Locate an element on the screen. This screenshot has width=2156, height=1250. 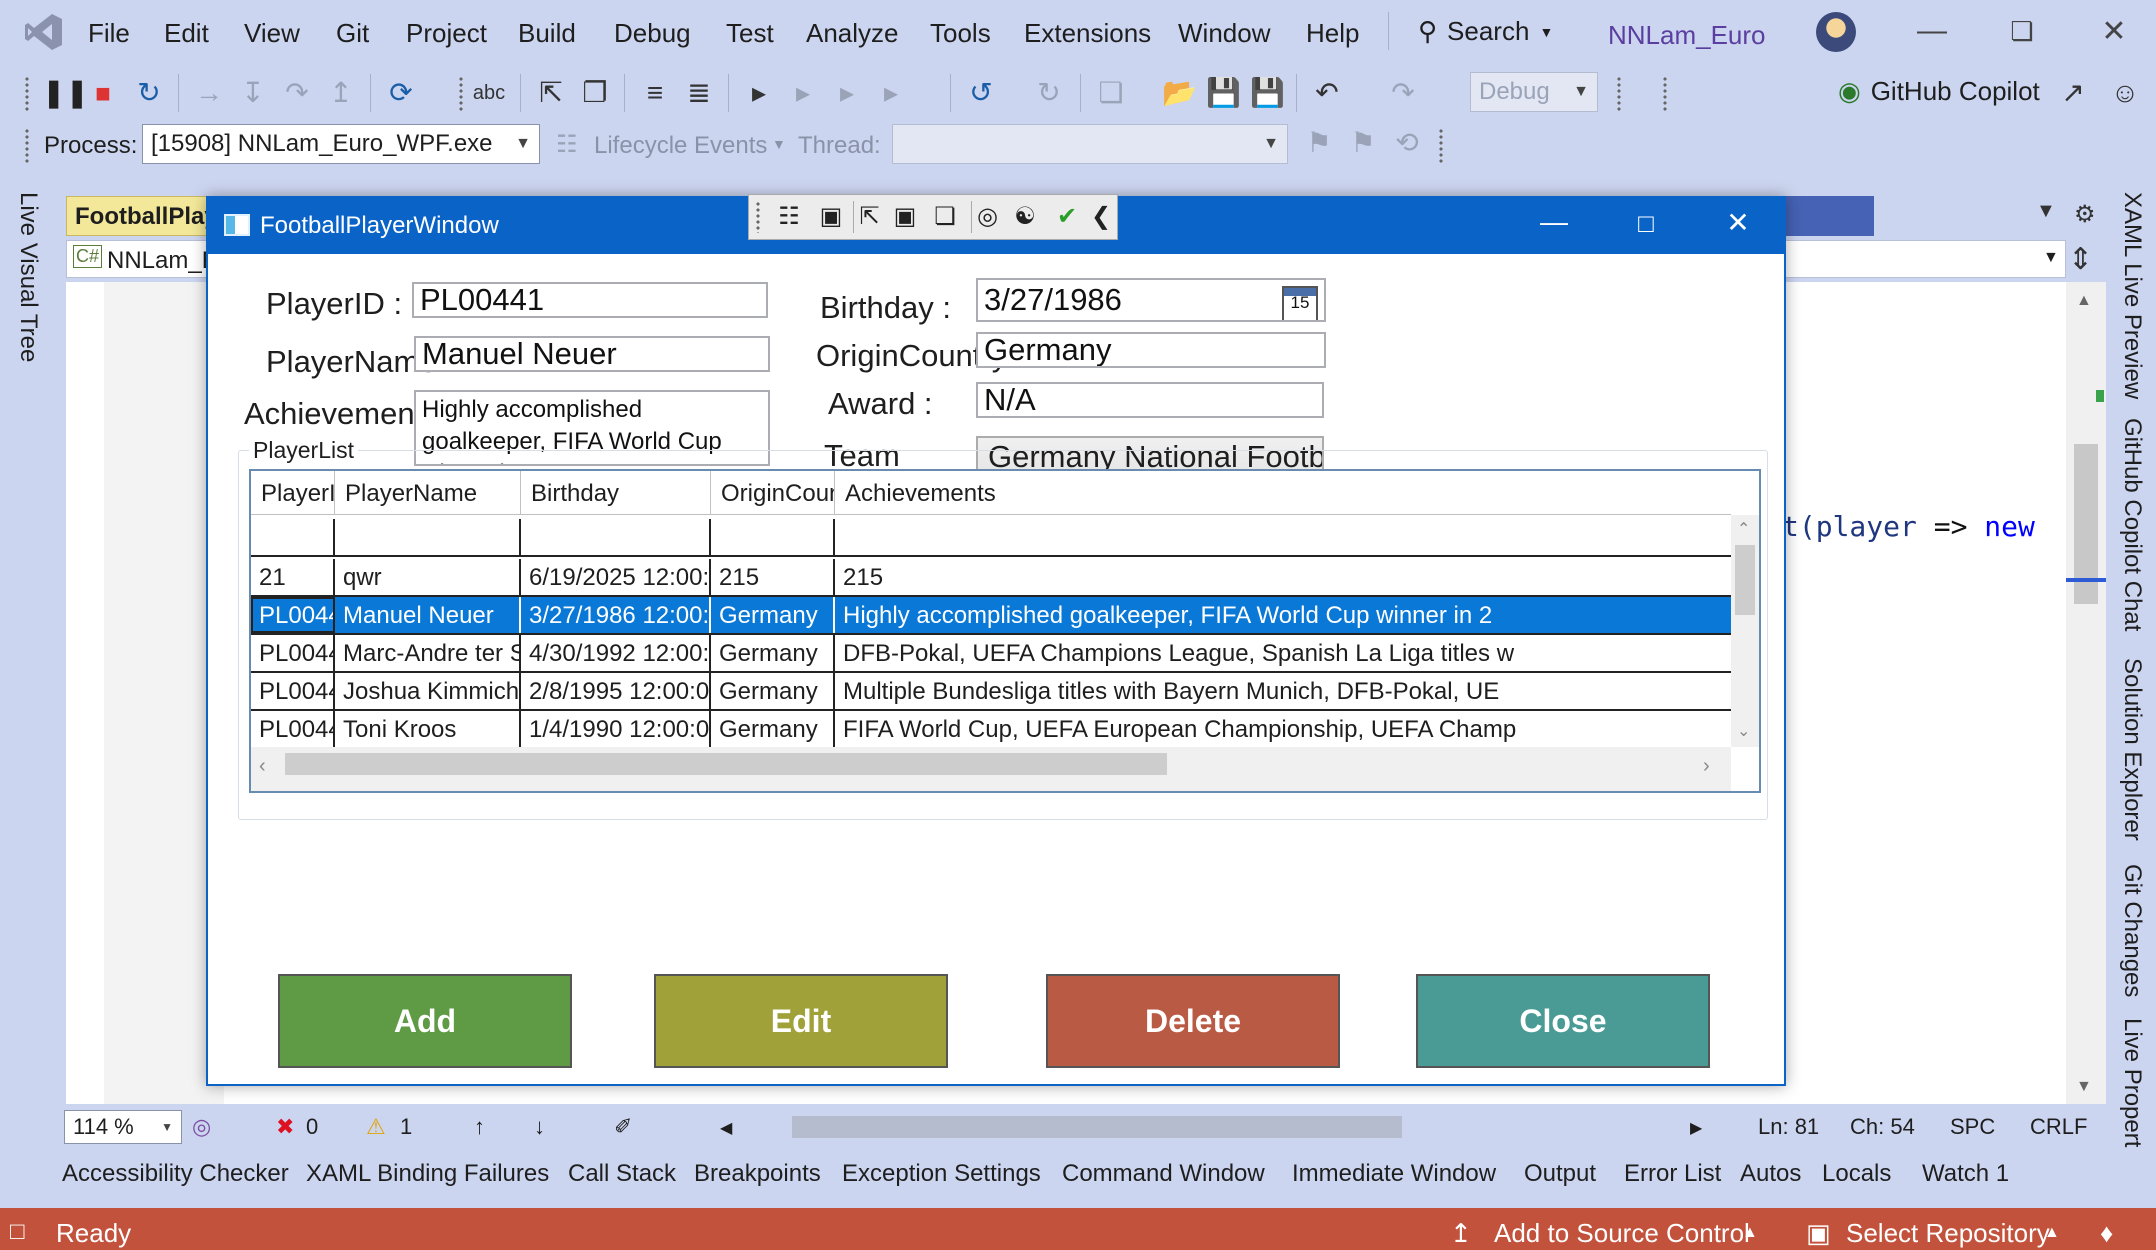
prev-bookmark-icon: ▸ is located at coordinates (803, 93).